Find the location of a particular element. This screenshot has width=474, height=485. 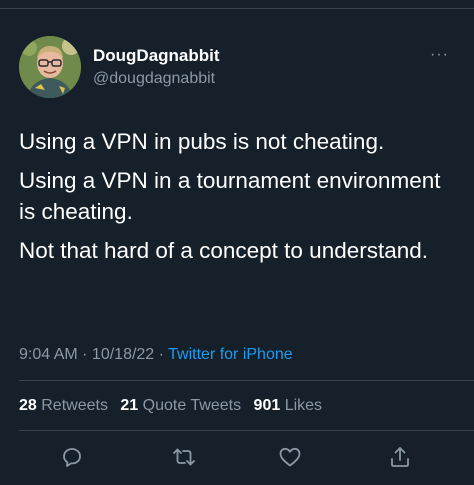

more-options-icon: ··· is located at coordinates (444, 56).